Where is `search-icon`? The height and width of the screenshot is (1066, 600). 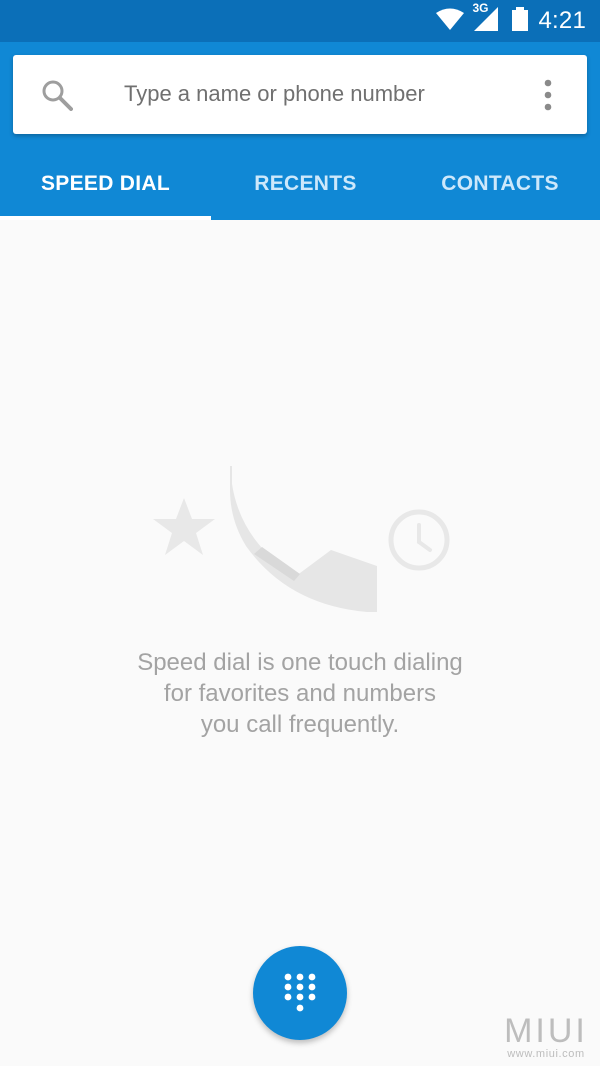
search-icon is located at coordinates (57, 95).